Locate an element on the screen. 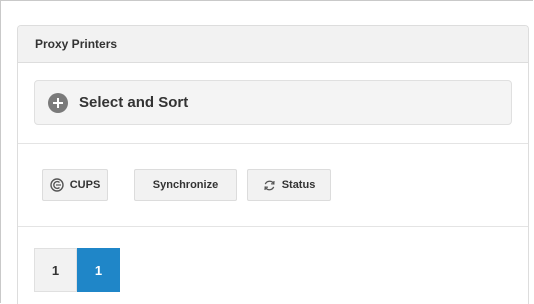 Image resolution: width=534 pixels, height=304 pixels. status-button: Status is located at coordinates (289, 185).